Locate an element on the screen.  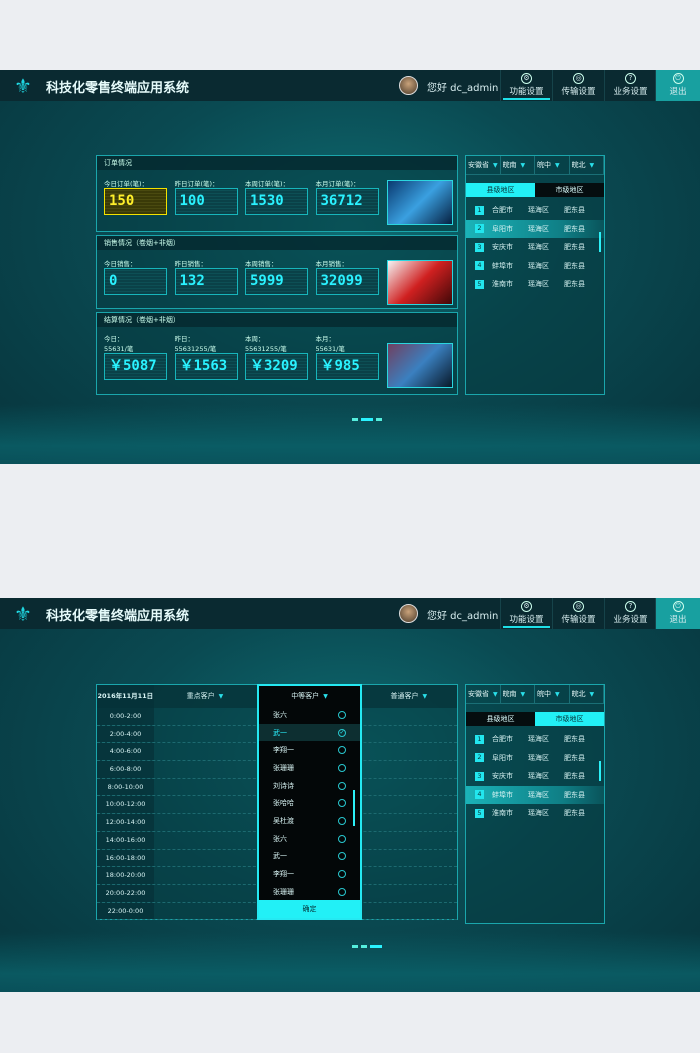
stat-value: 150 is located at coordinates (135, 201).